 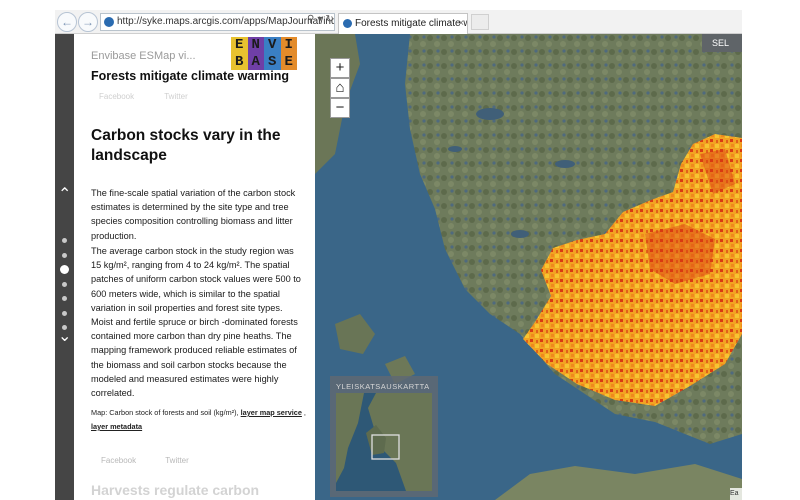 What do you see at coordinates (239, 61) in the screenshot?
I see `logo-letter: B` at bounding box center [239, 61].